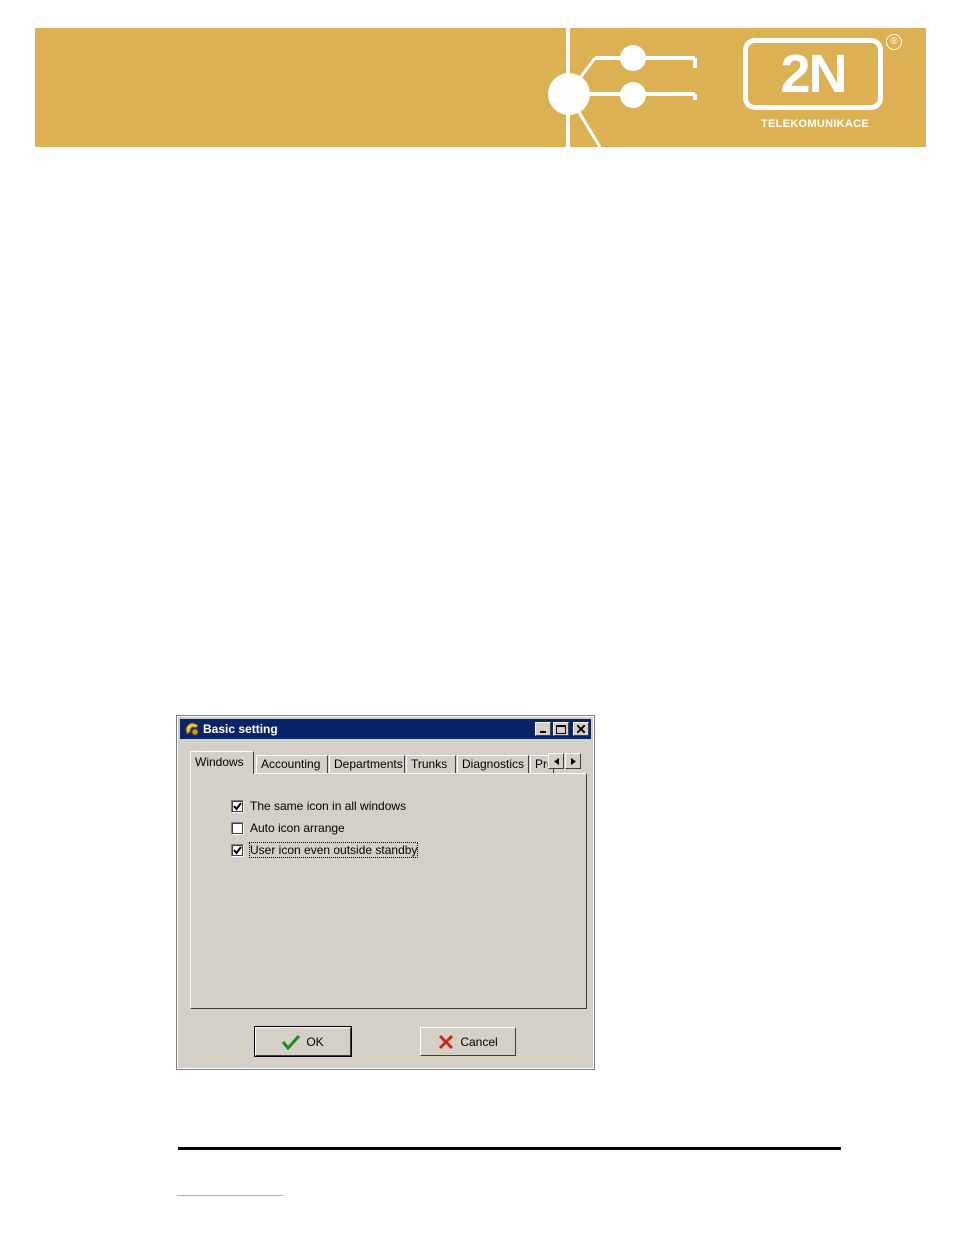 This screenshot has width=954, height=1235. I want to click on tab-scroll-left-button, so click(556, 761).